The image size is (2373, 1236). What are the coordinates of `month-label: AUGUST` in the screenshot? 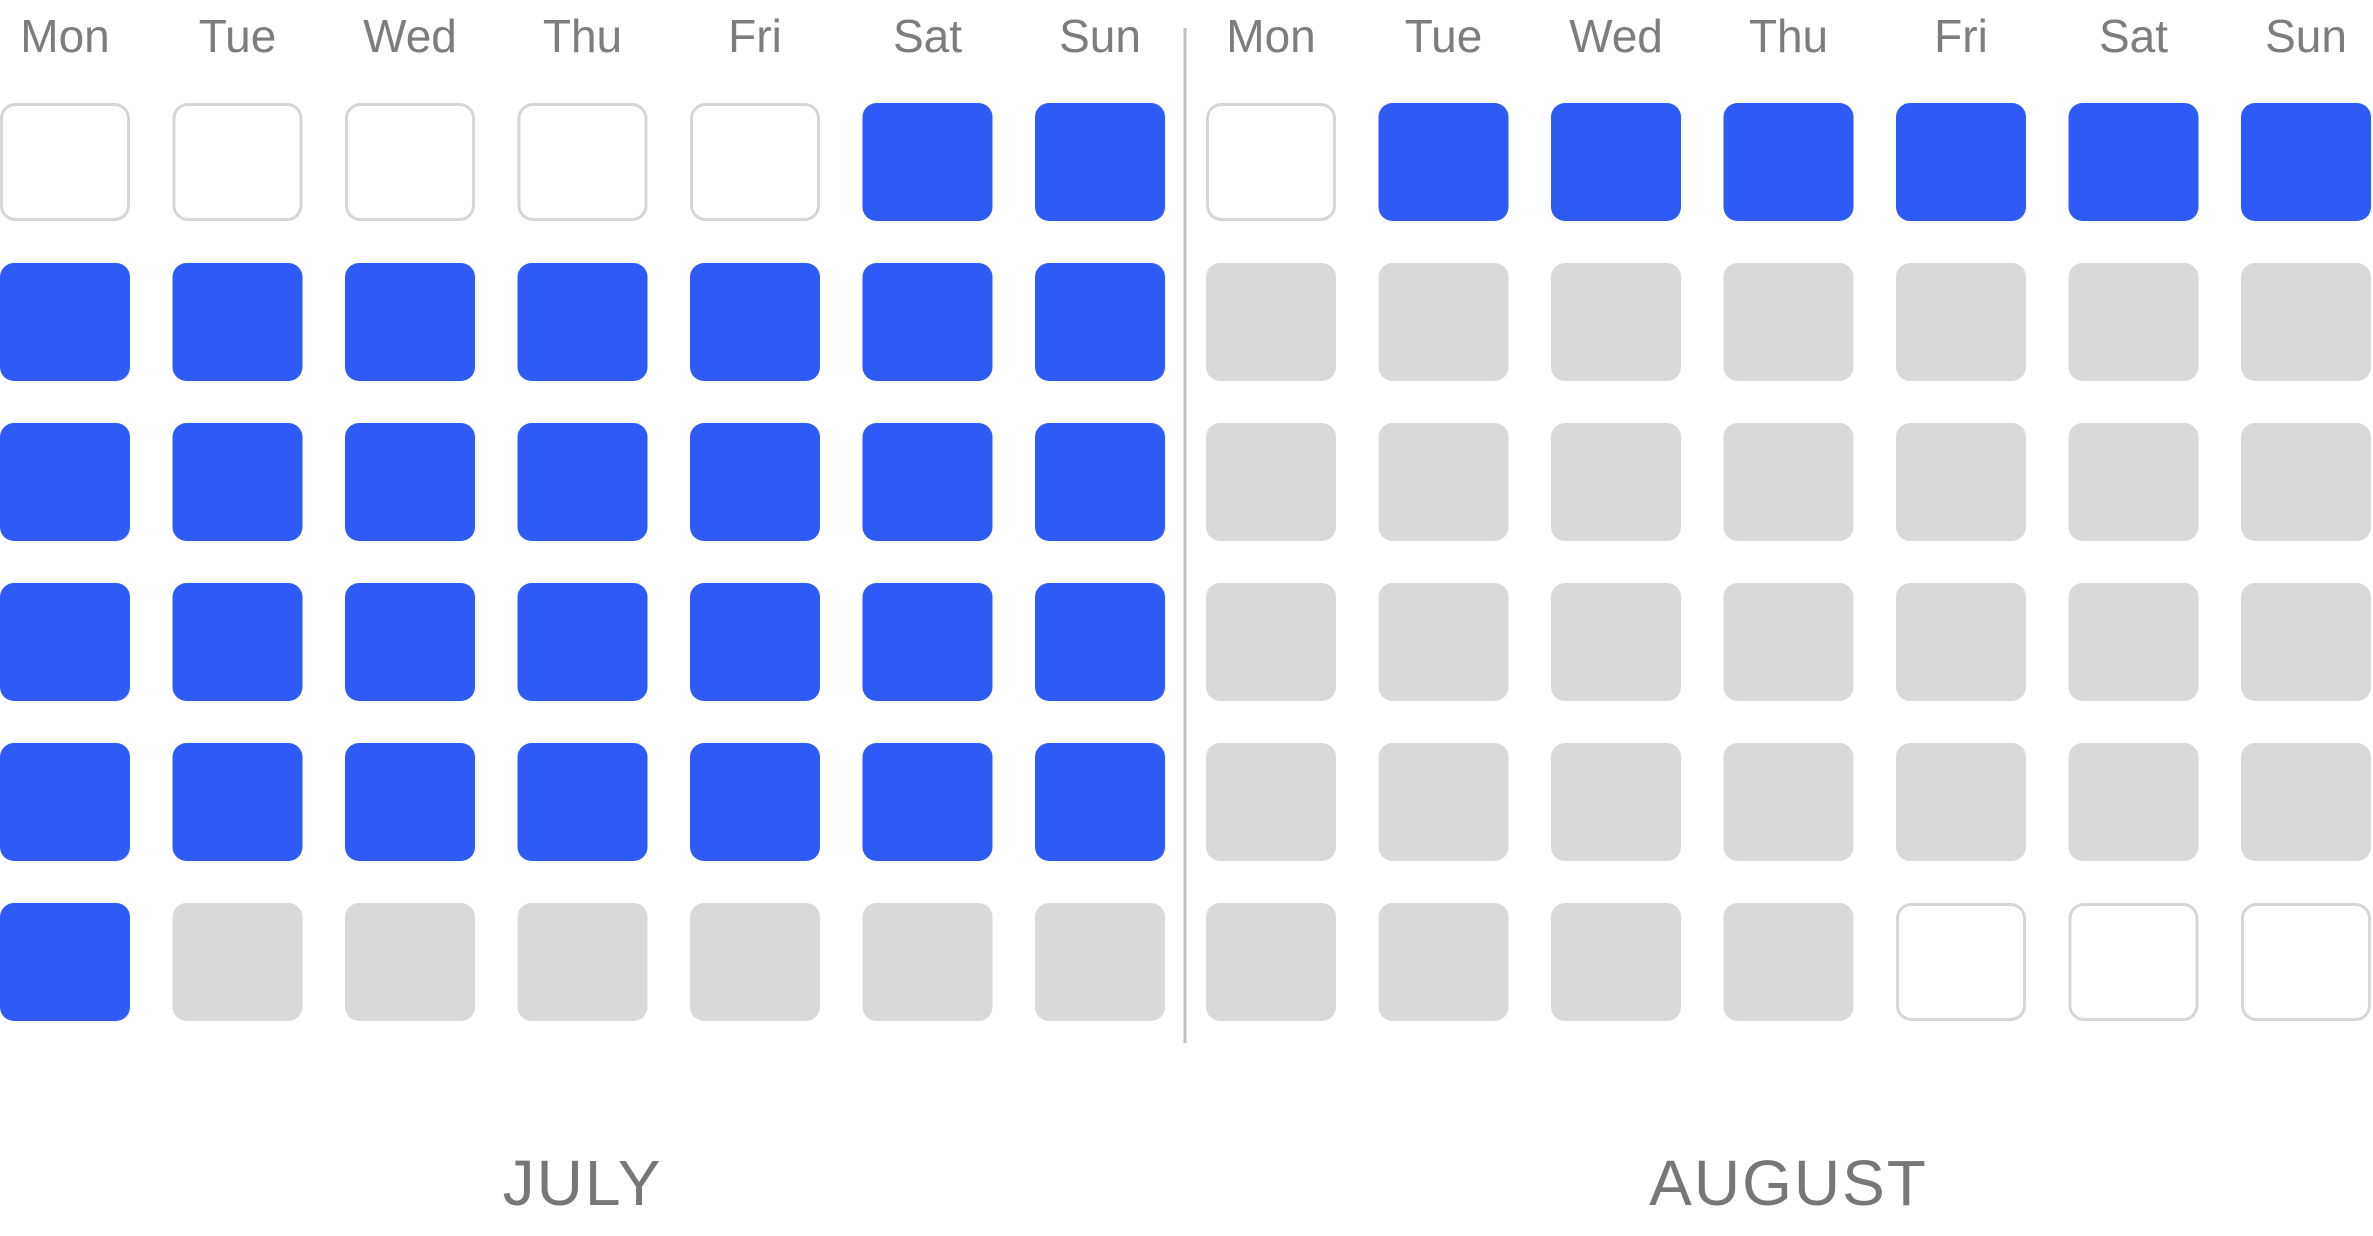 It's located at (1788, 1183).